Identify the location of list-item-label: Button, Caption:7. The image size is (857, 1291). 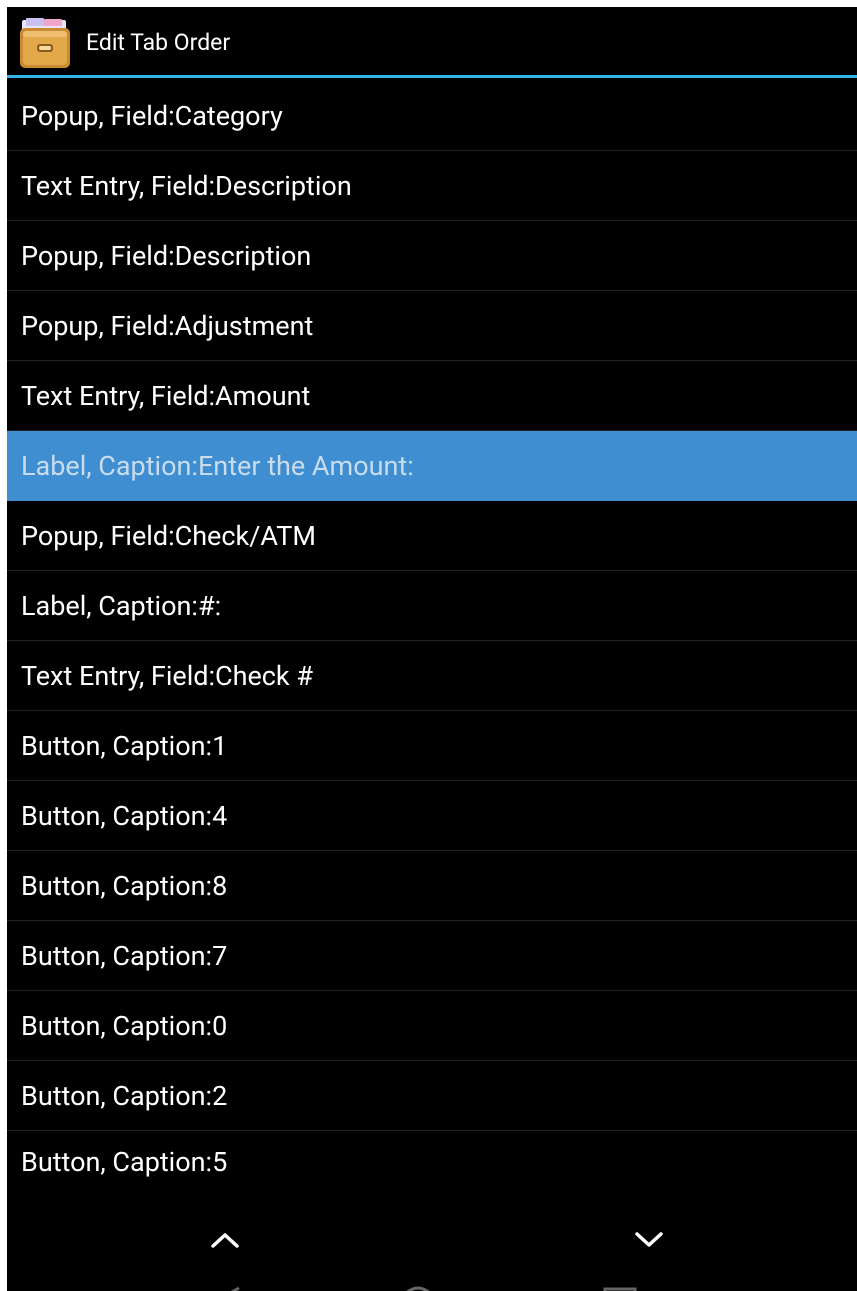
(124, 955).